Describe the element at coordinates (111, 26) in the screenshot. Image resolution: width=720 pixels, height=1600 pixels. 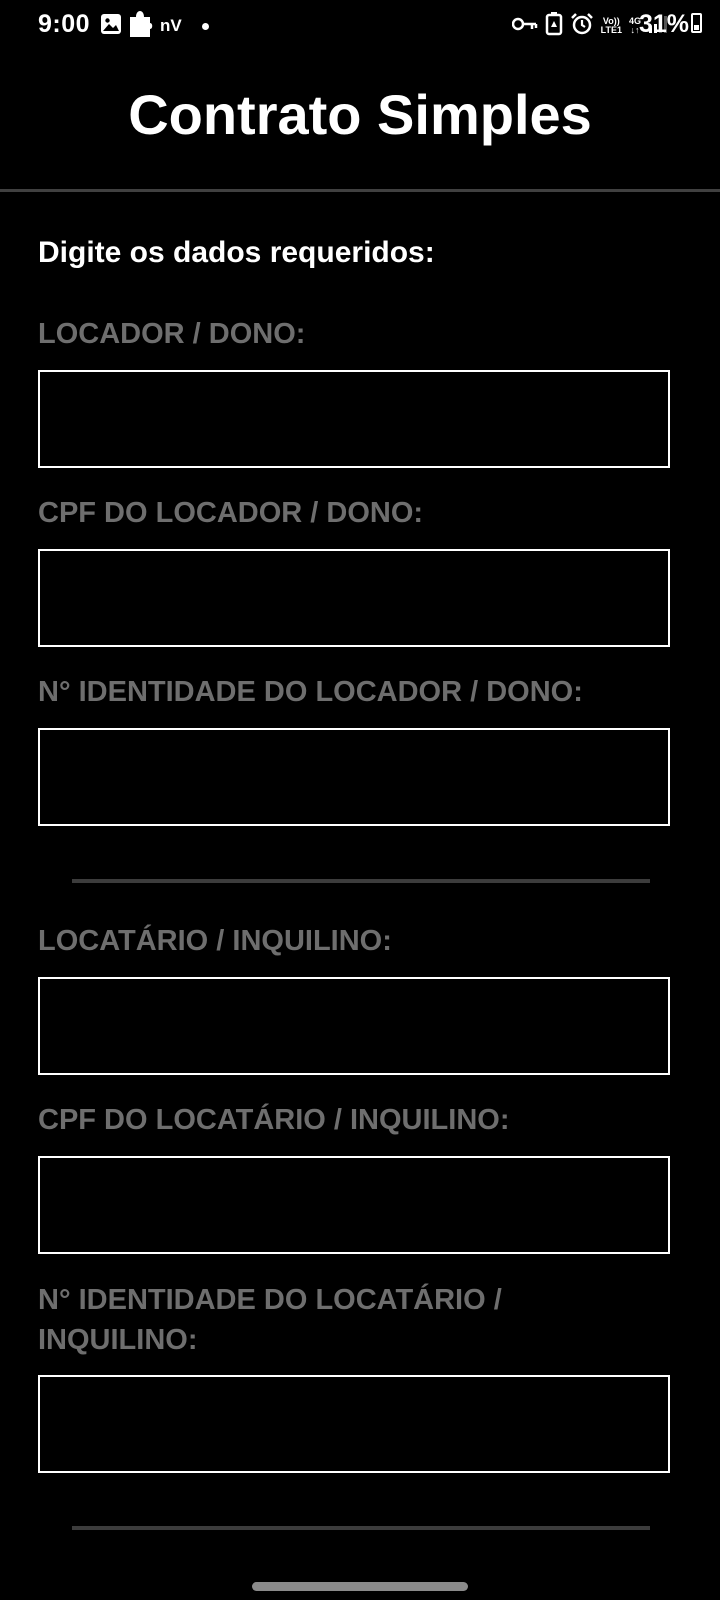
I see `image-icon` at that location.